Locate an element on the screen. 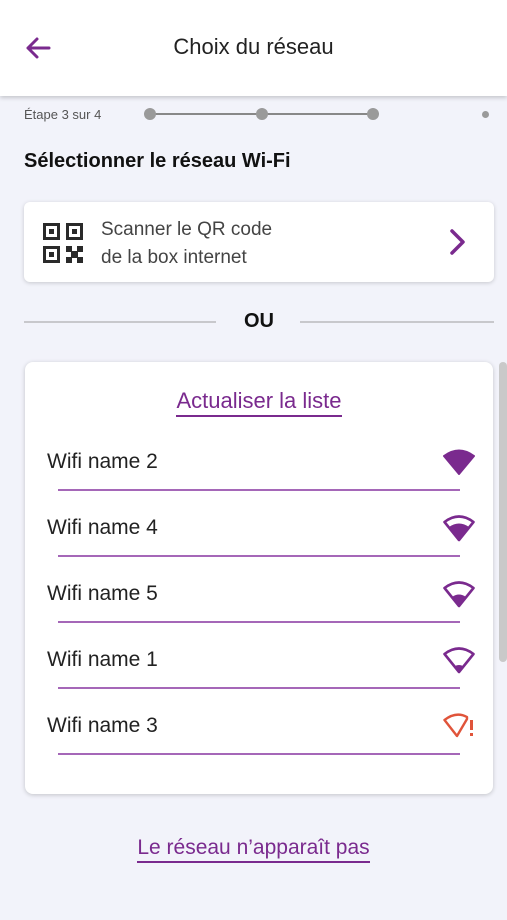 The image size is (507, 920). wifi-signal-full-icon is located at coordinates (459, 462).